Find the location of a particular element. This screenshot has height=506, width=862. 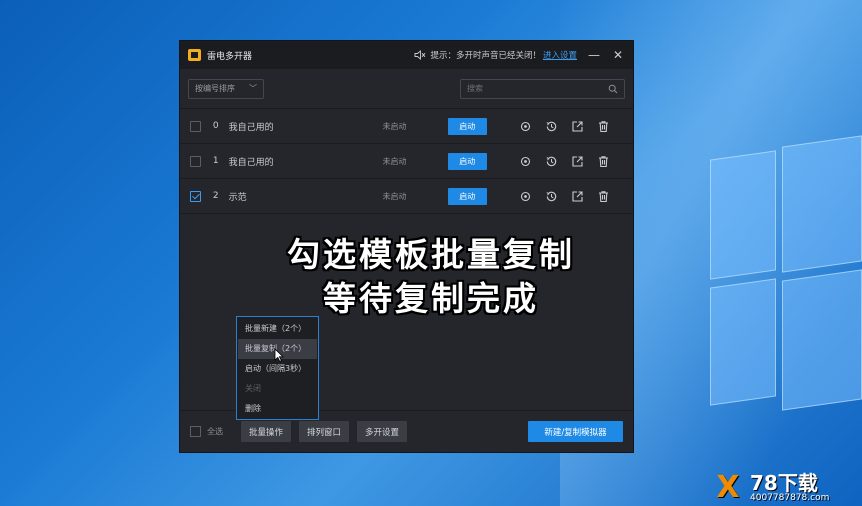

instance-index: 1 is located at coordinates (215, 161).